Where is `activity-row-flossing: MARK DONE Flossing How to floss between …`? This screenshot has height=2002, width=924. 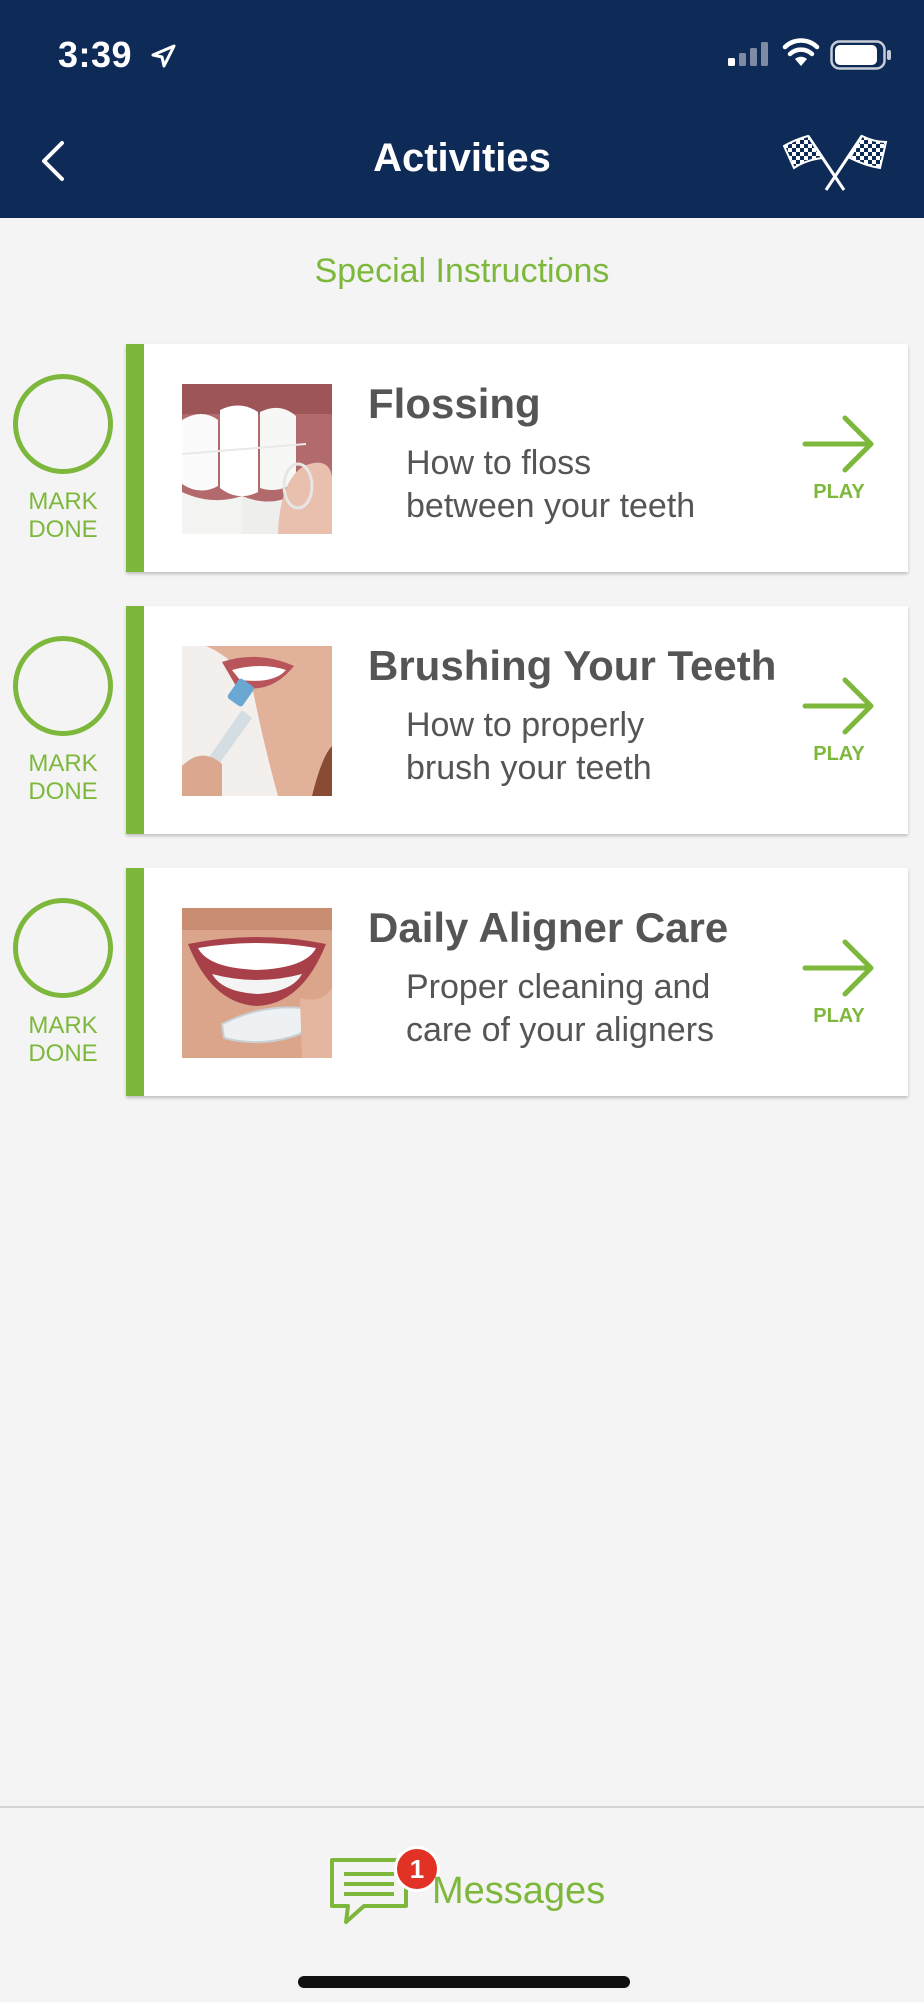 activity-row-flossing: MARK DONE Flossing How to floss between … is located at coordinates (462, 460).